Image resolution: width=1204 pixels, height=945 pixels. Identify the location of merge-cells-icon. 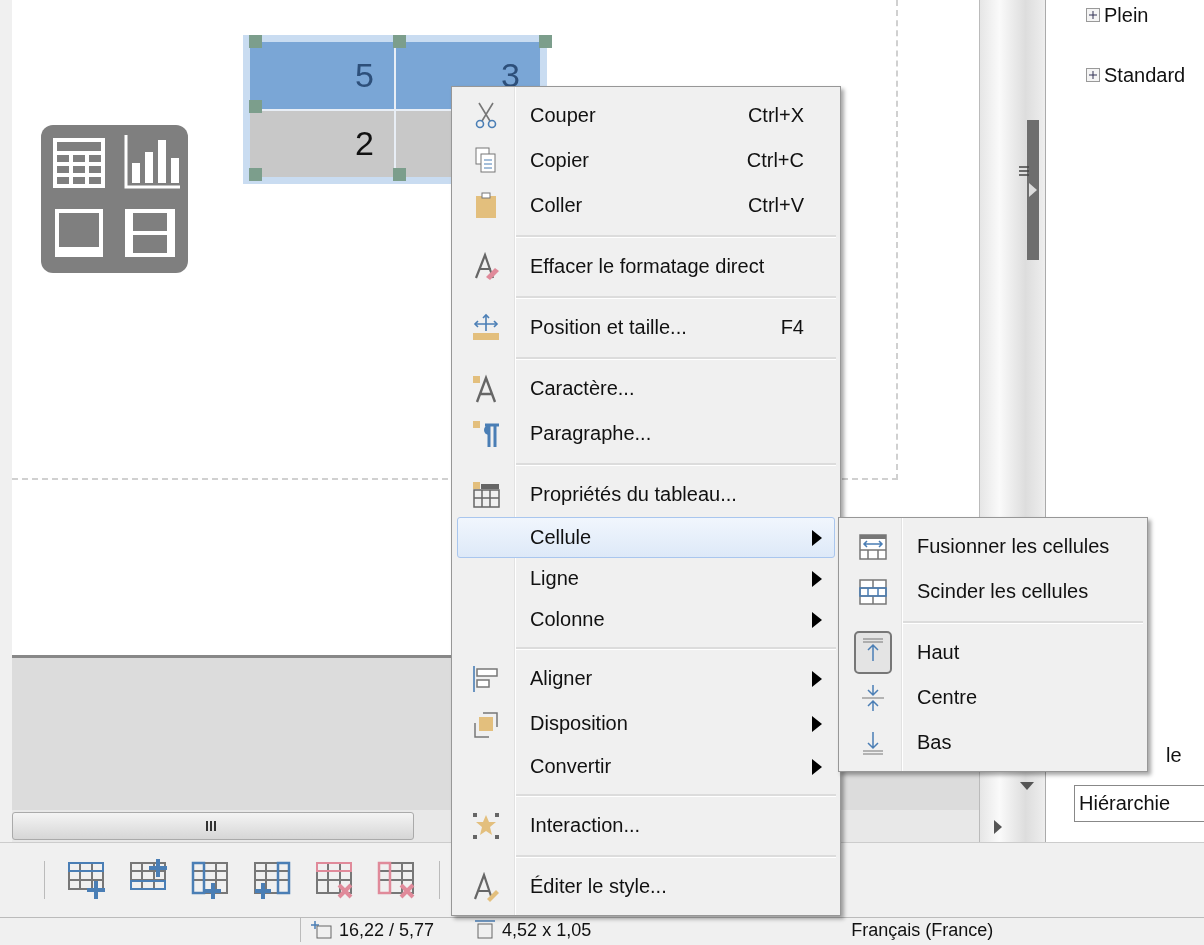
(873, 546).